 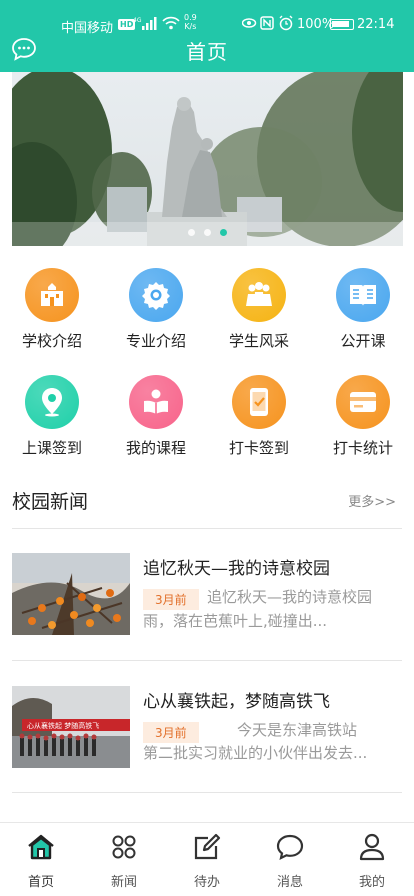 I want to click on students-icon, so click(x=259, y=295).